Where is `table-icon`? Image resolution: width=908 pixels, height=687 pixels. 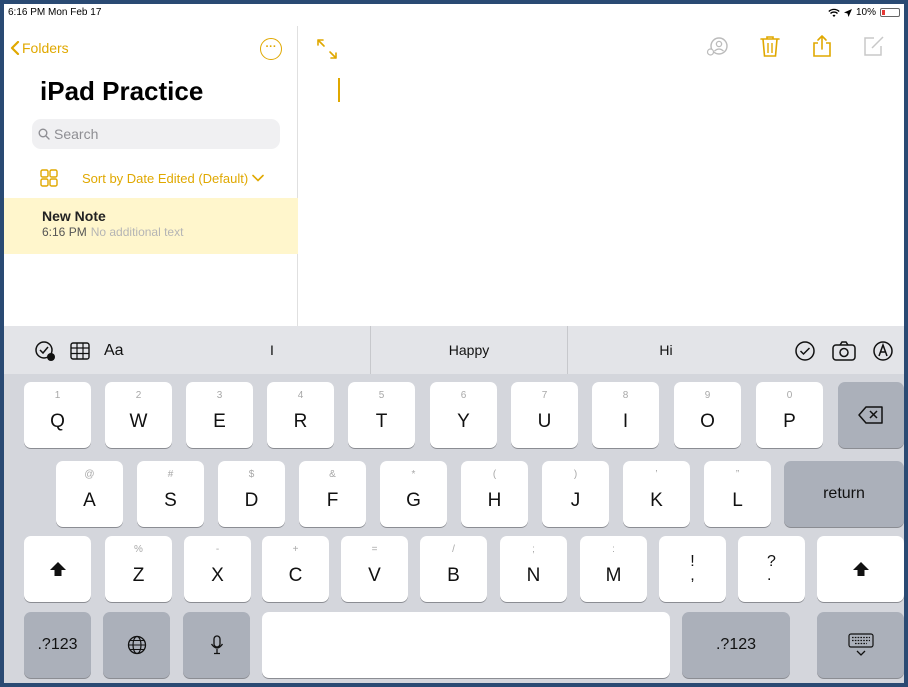
table-icon is located at coordinates (80, 351).